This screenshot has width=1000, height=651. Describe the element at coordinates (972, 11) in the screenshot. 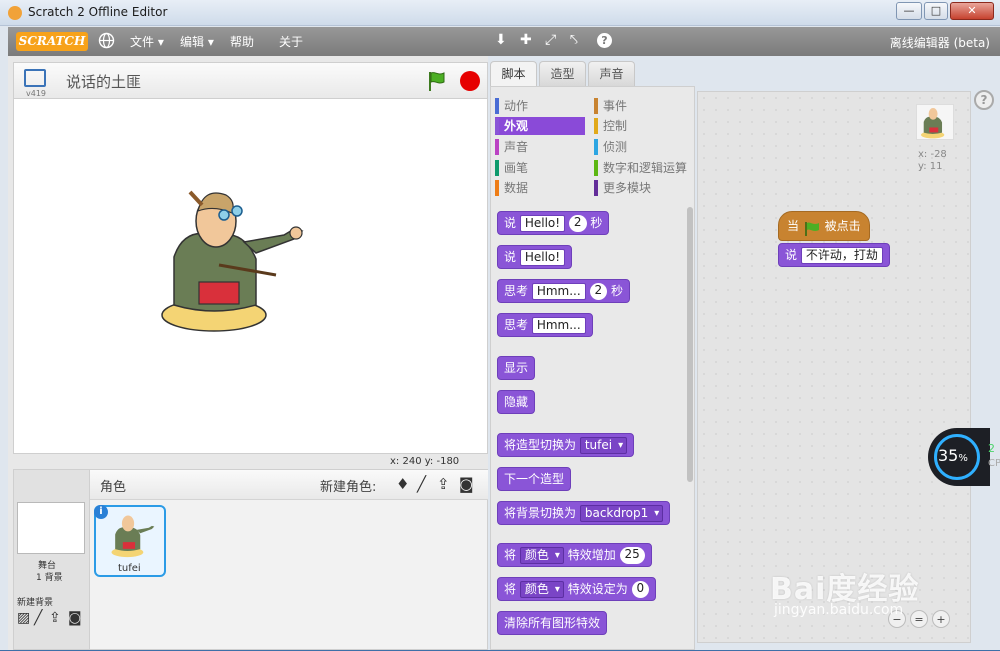

I see `close-button: ✕` at that location.